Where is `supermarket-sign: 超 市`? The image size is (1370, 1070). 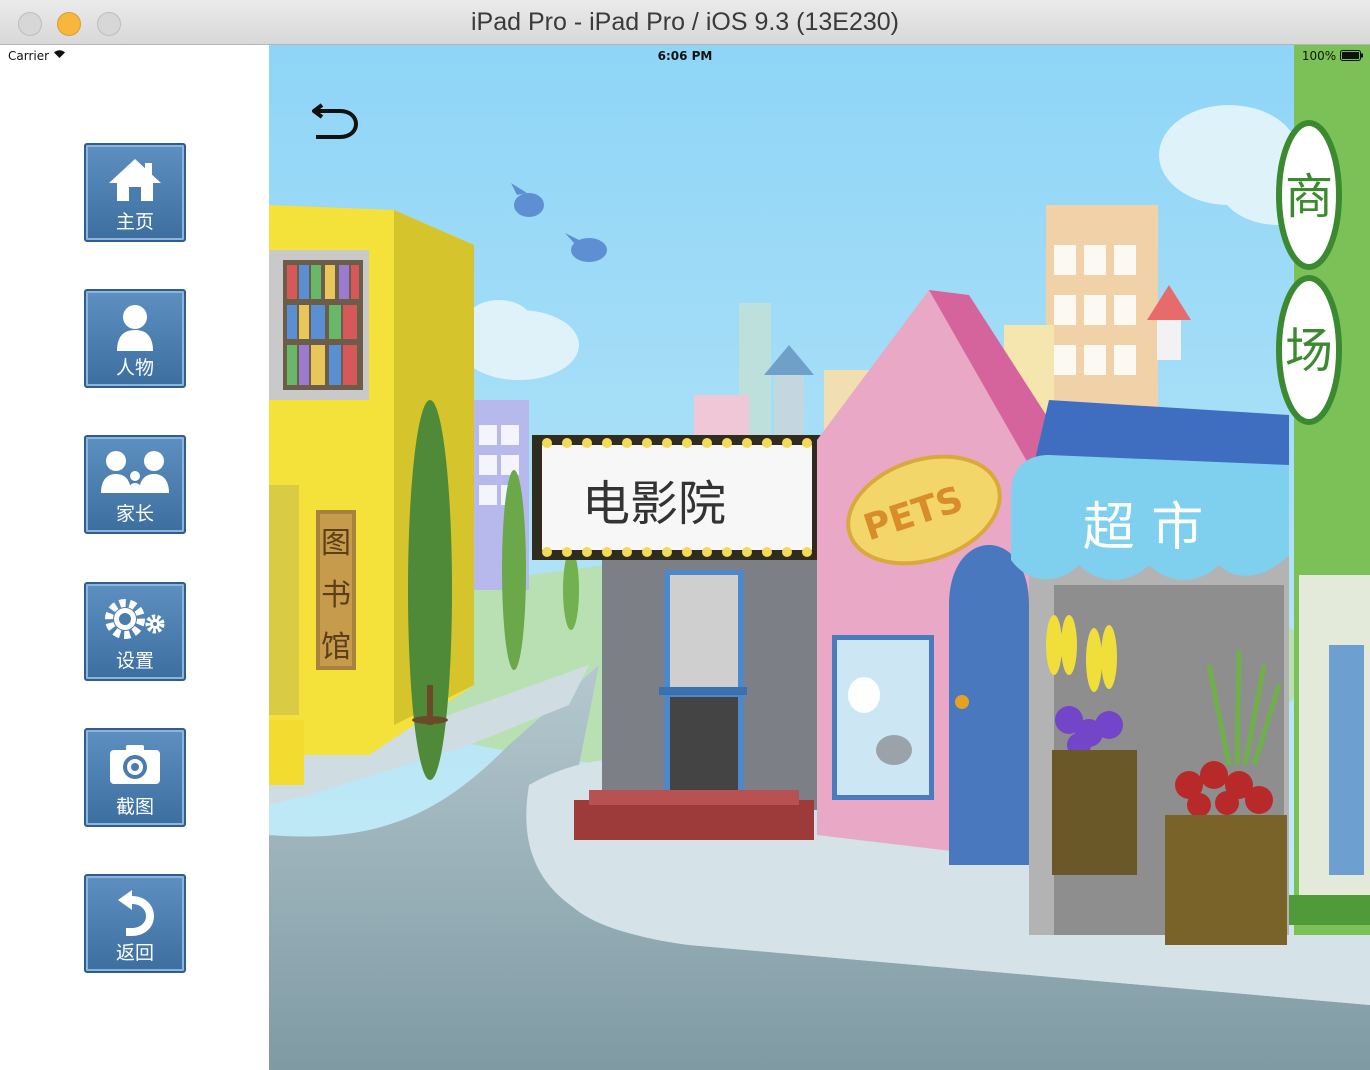
supermarket-sign: 超 市 is located at coordinates (1143, 528).